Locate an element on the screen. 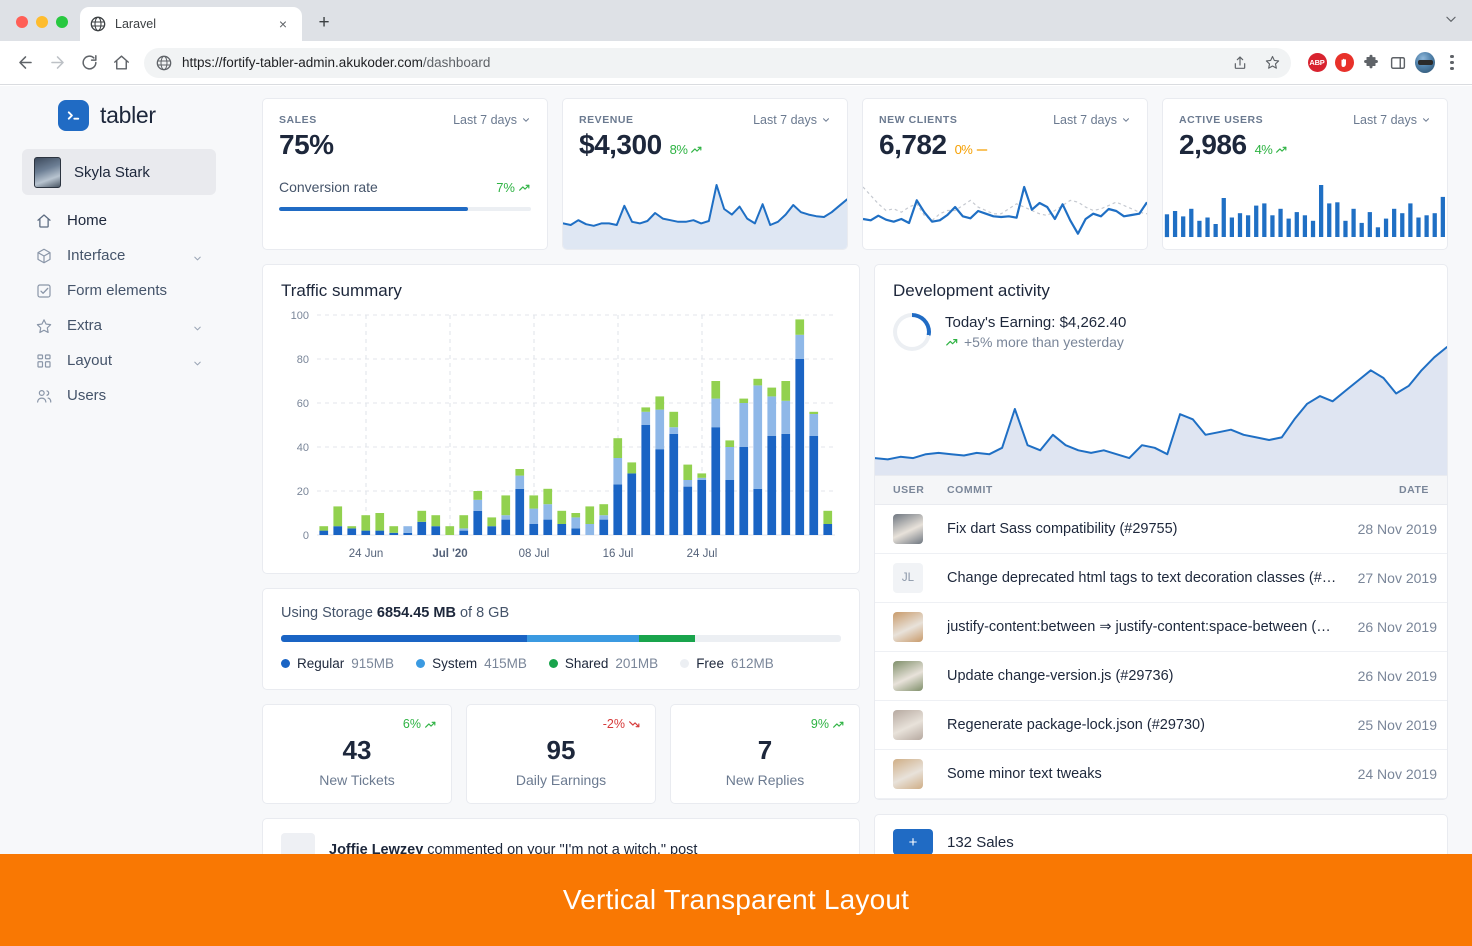 This screenshot has height=946, width=1472. sidebar-user-name: Skyla Stark is located at coordinates (112, 172).